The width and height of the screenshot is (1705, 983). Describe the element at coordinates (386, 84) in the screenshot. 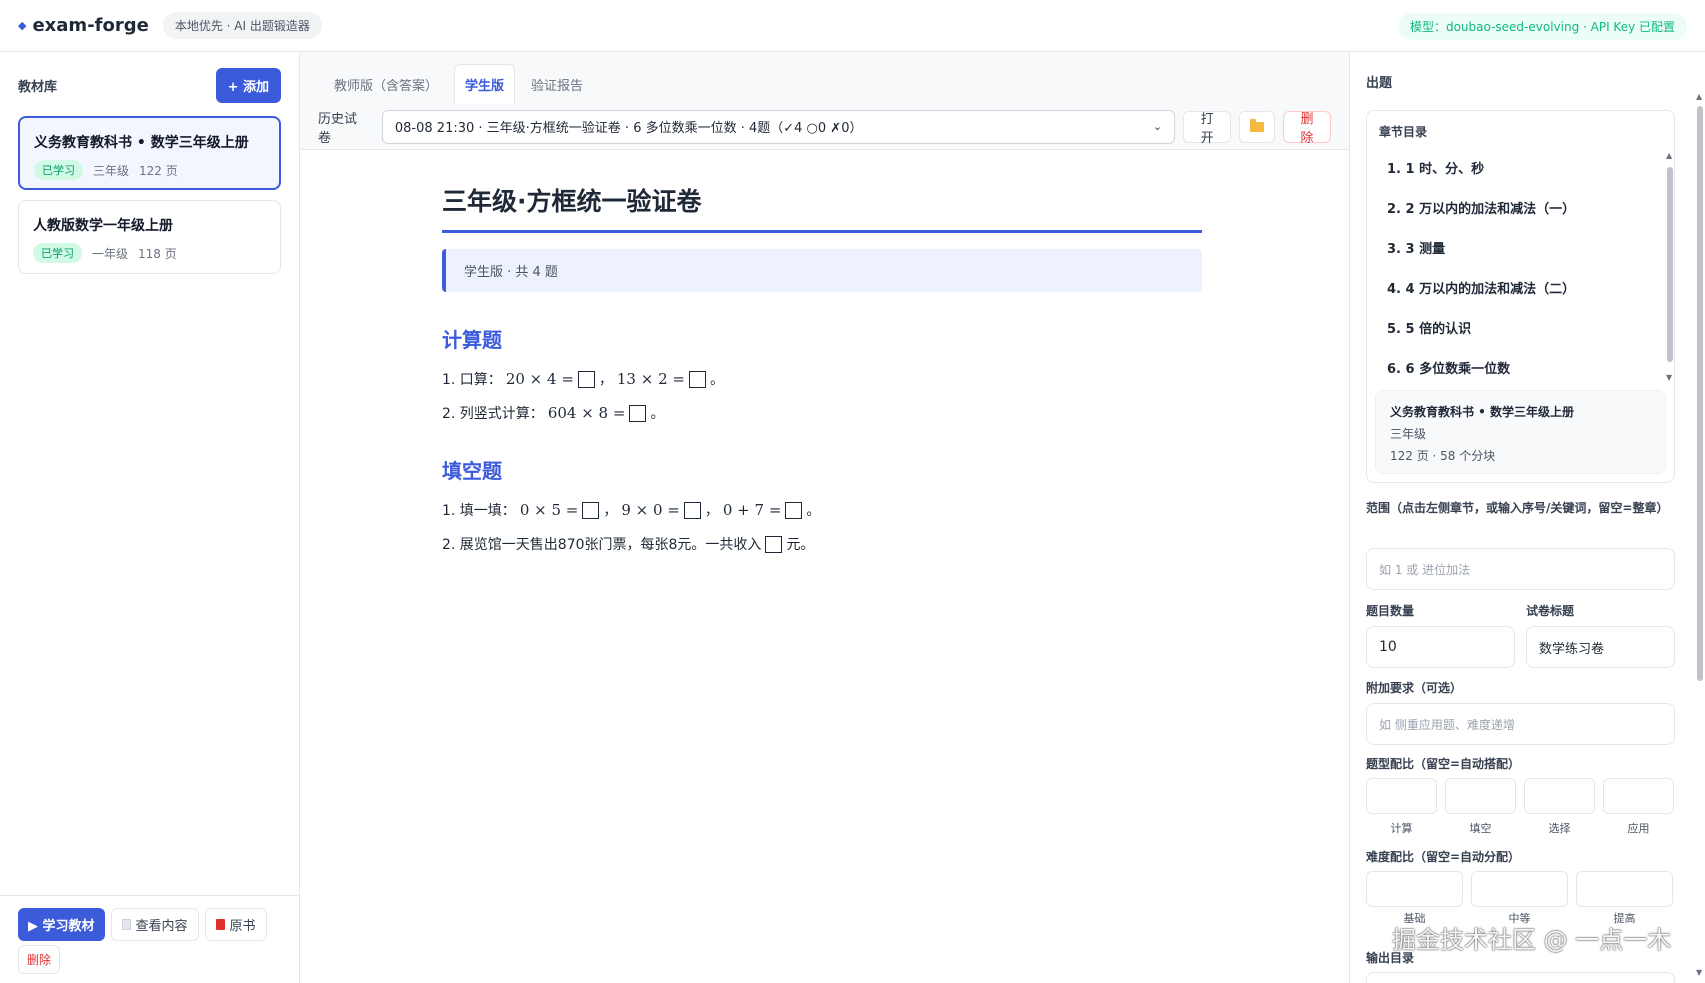

I see `tab-teacher: 教师版（含答案）` at that location.